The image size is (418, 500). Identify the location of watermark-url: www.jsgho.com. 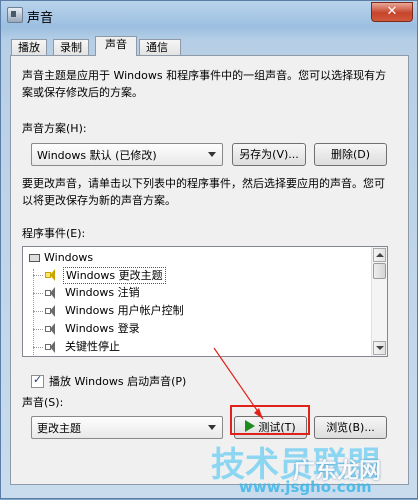
(305, 487).